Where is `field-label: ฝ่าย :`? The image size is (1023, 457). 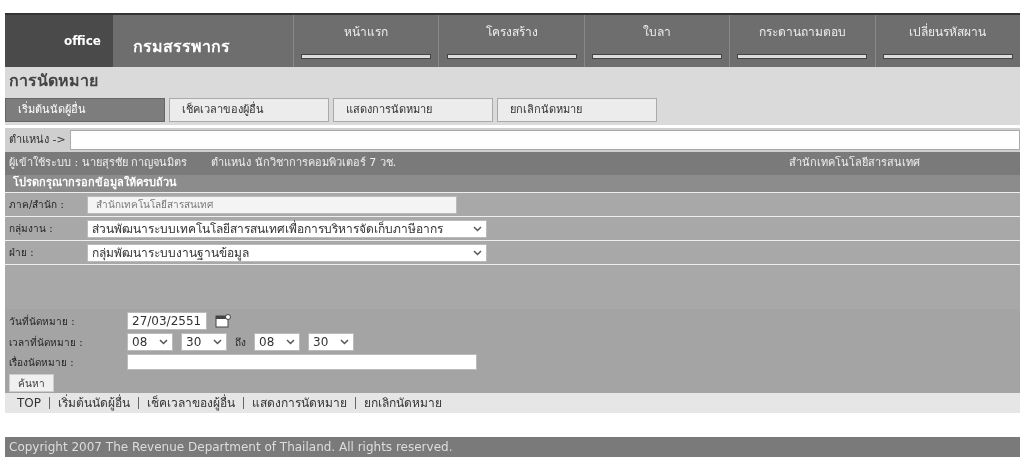
field-label: ฝ่าย : is located at coordinates (22, 253).